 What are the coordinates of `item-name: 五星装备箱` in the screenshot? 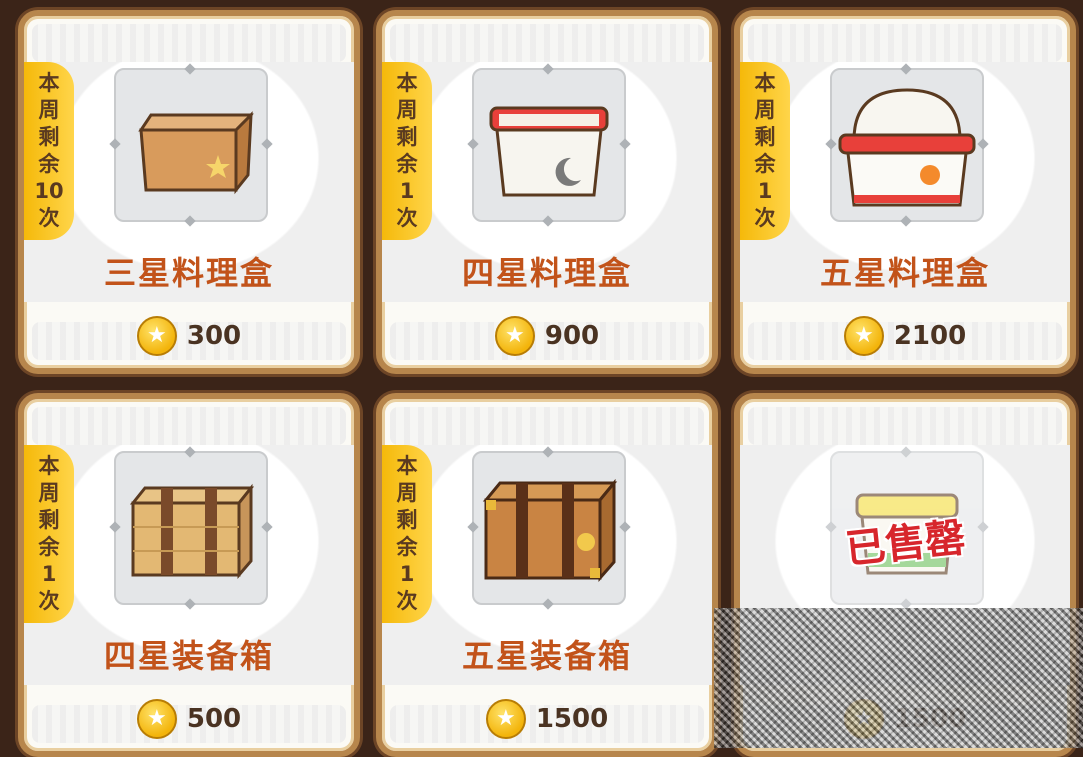 It's located at (546, 656).